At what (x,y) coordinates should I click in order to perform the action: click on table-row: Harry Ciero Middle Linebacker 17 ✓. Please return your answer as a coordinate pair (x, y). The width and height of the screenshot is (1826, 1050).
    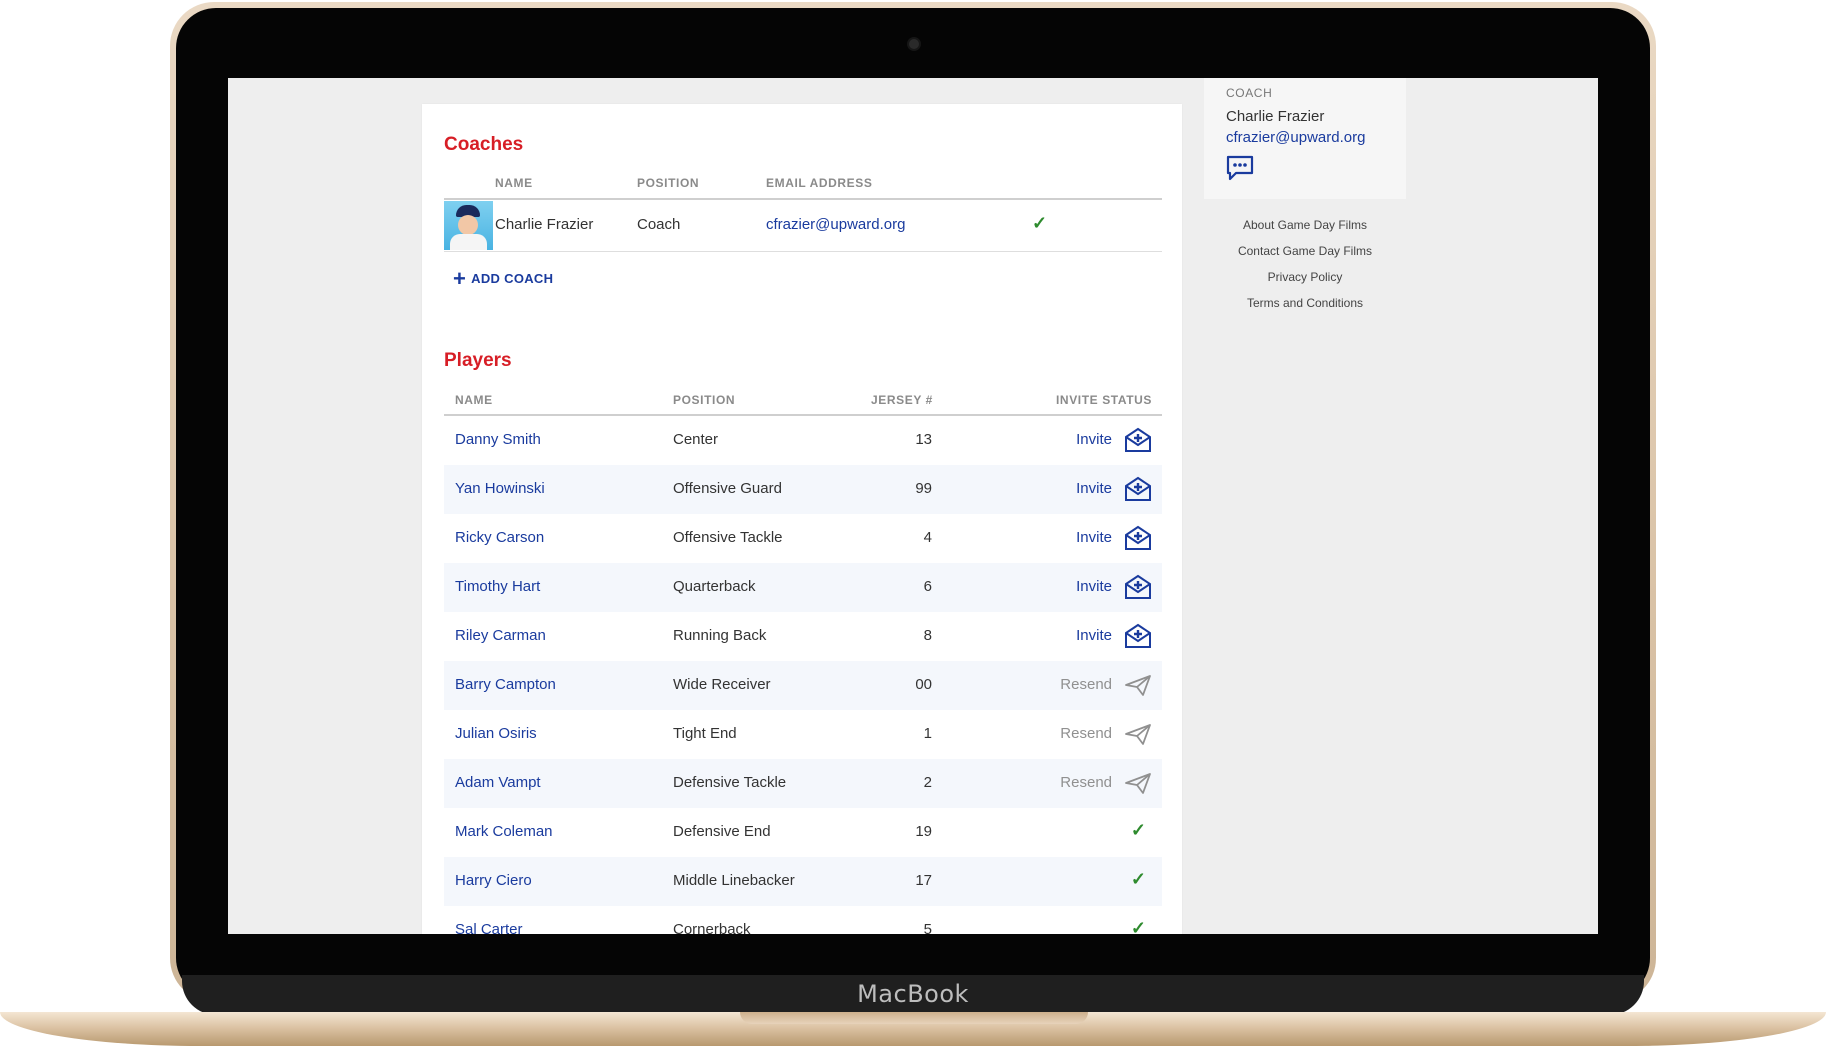
    Looking at the image, I should click on (803, 881).